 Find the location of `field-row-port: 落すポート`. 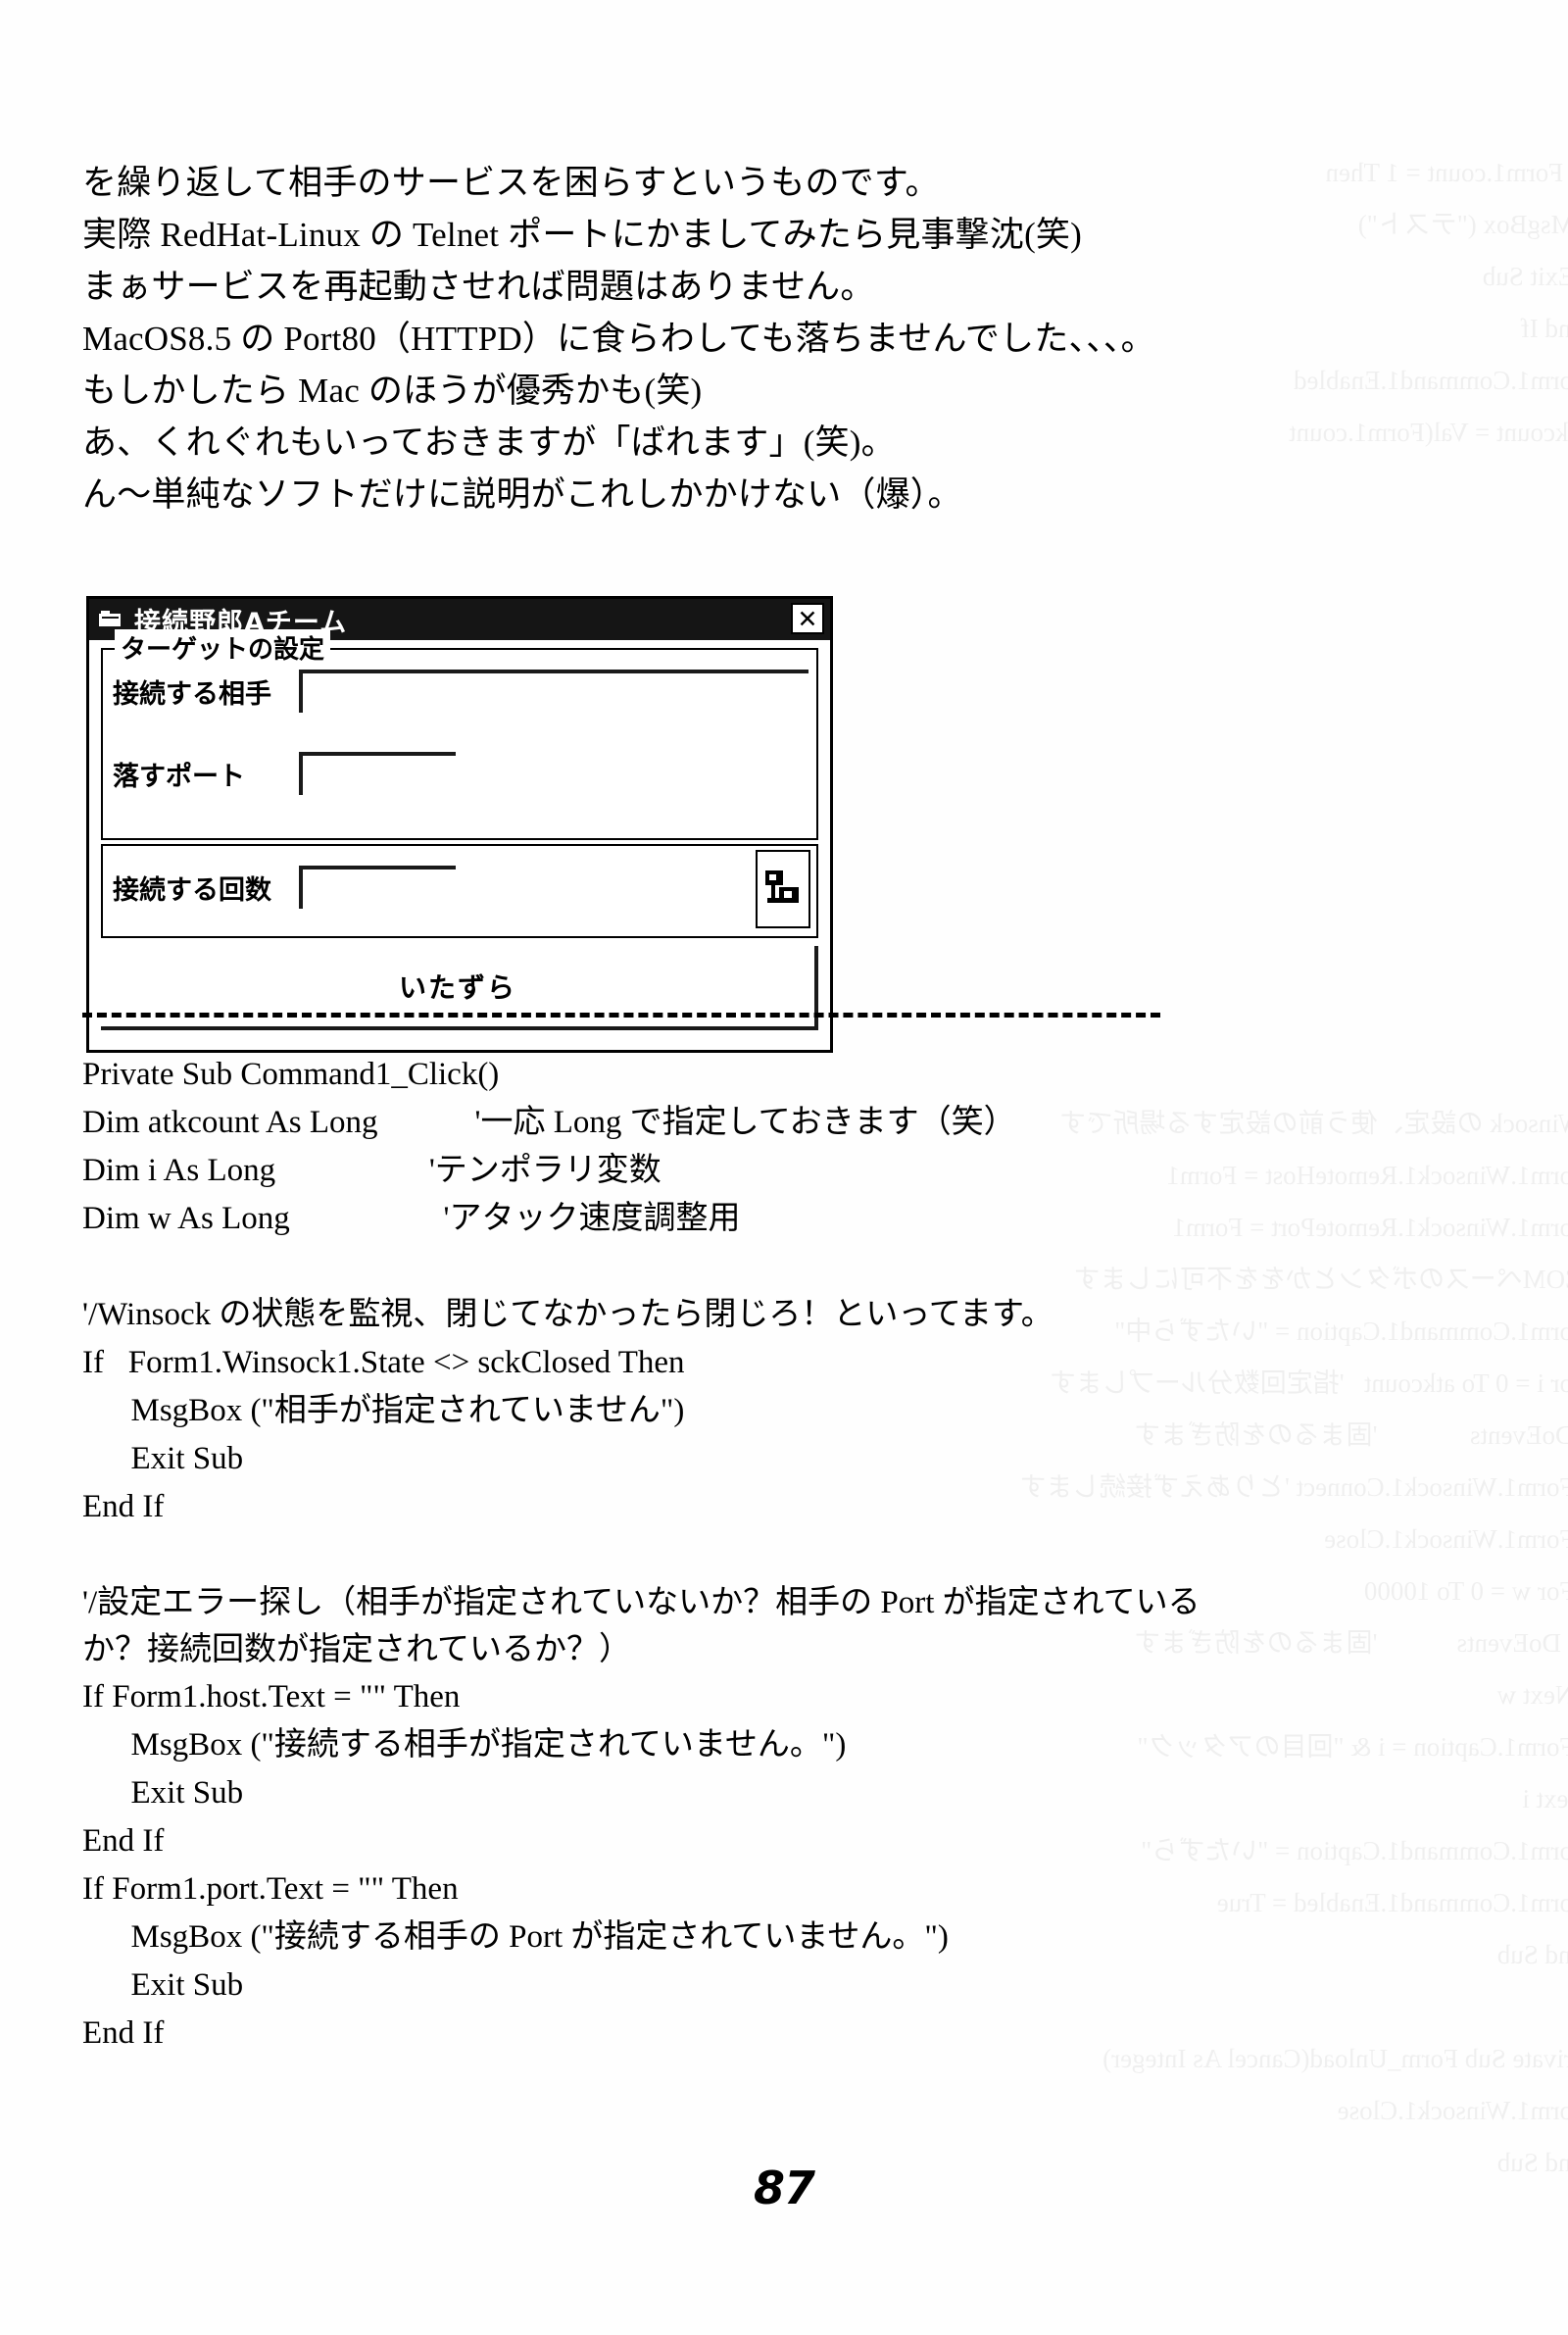

field-row-port: 落すポート is located at coordinates (459, 773).